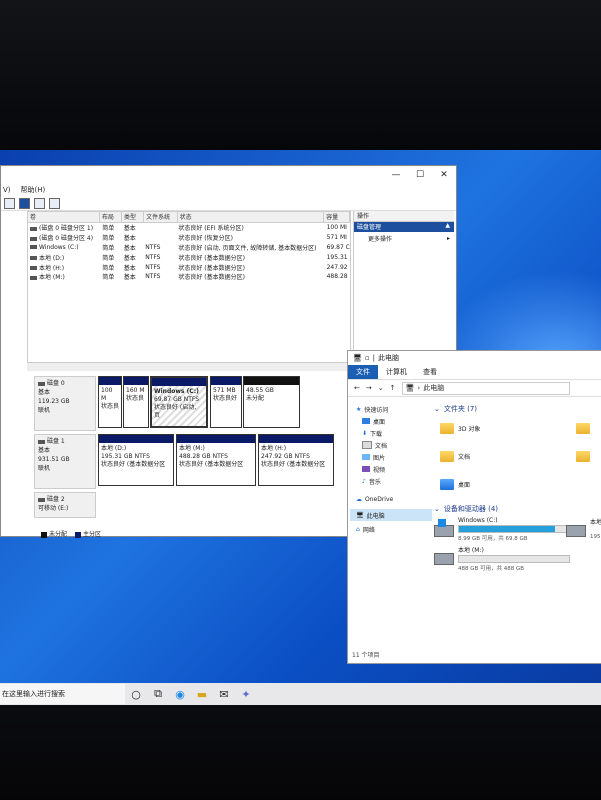 The width and height of the screenshot is (601, 800). What do you see at coordinates (110, 402) in the screenshot?
I see `partition: 100 M 状态良` at bounding box center [110, 402].